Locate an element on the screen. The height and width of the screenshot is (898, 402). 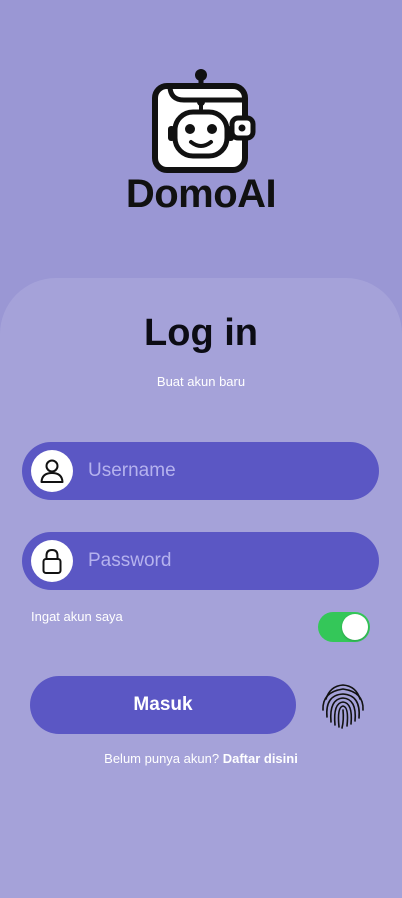
login-button: Masuk is located at coordinates (163, 705).